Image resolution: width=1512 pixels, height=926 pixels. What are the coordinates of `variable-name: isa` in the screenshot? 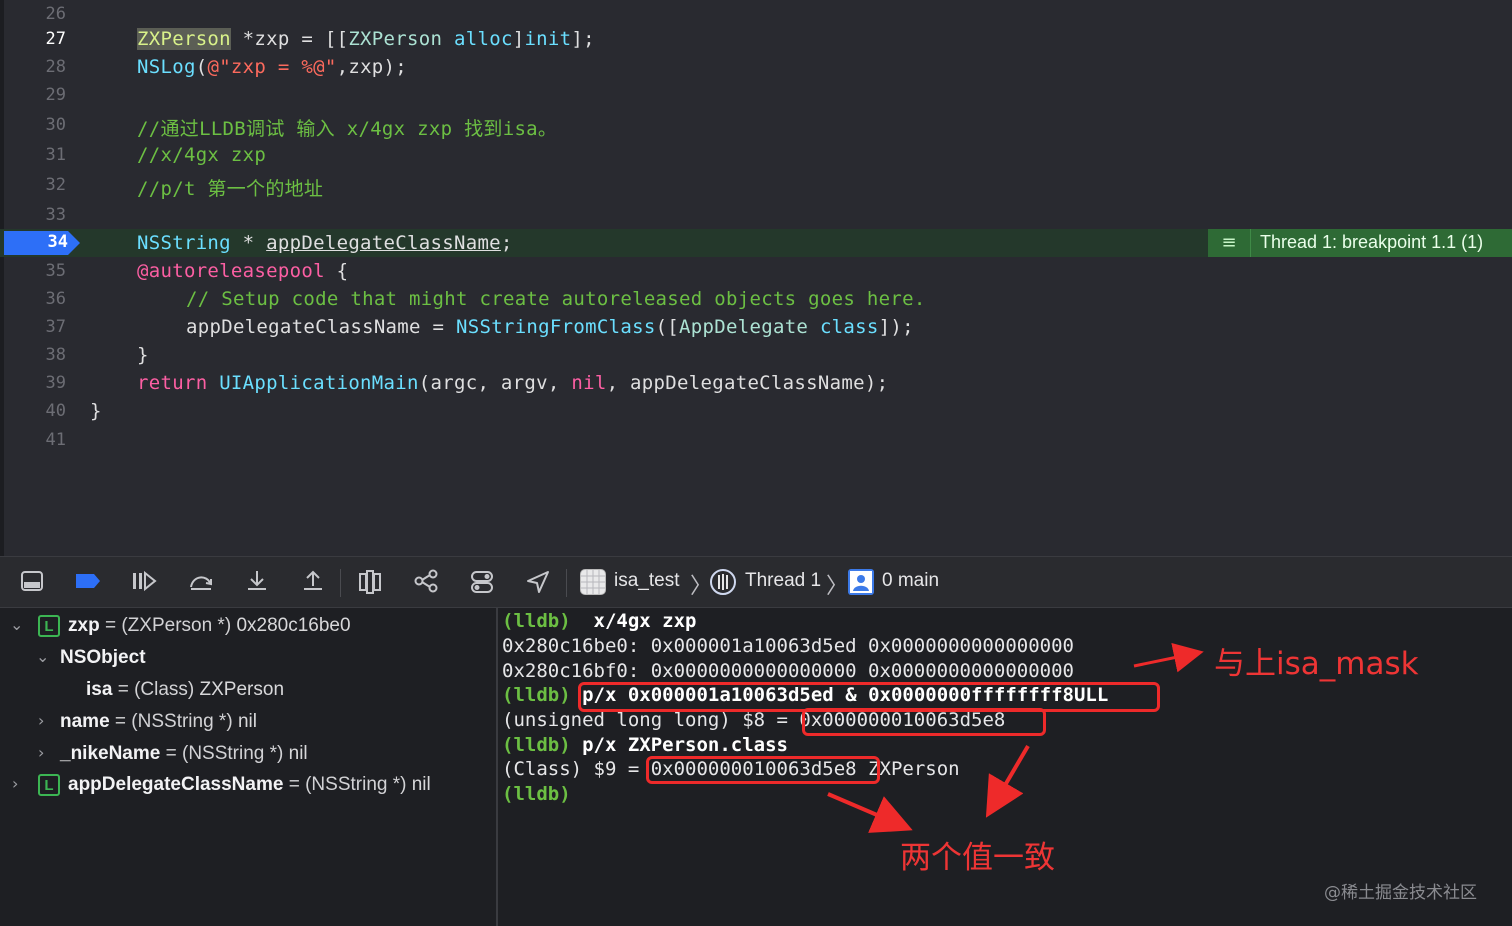 It's located at (99, 689).